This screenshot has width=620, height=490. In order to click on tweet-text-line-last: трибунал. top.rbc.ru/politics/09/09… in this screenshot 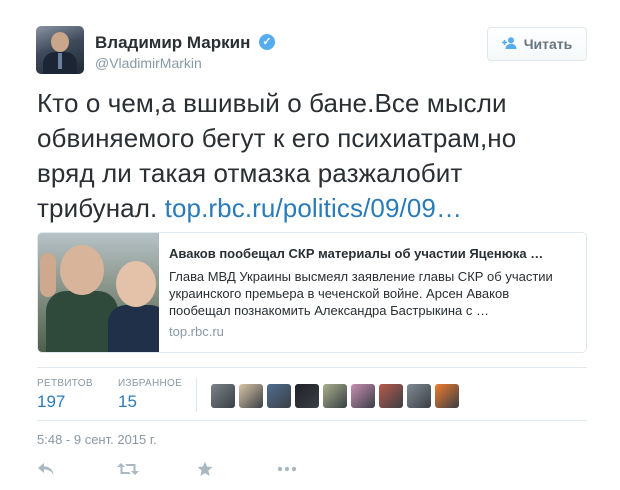, I will do `click(317, 208)`.